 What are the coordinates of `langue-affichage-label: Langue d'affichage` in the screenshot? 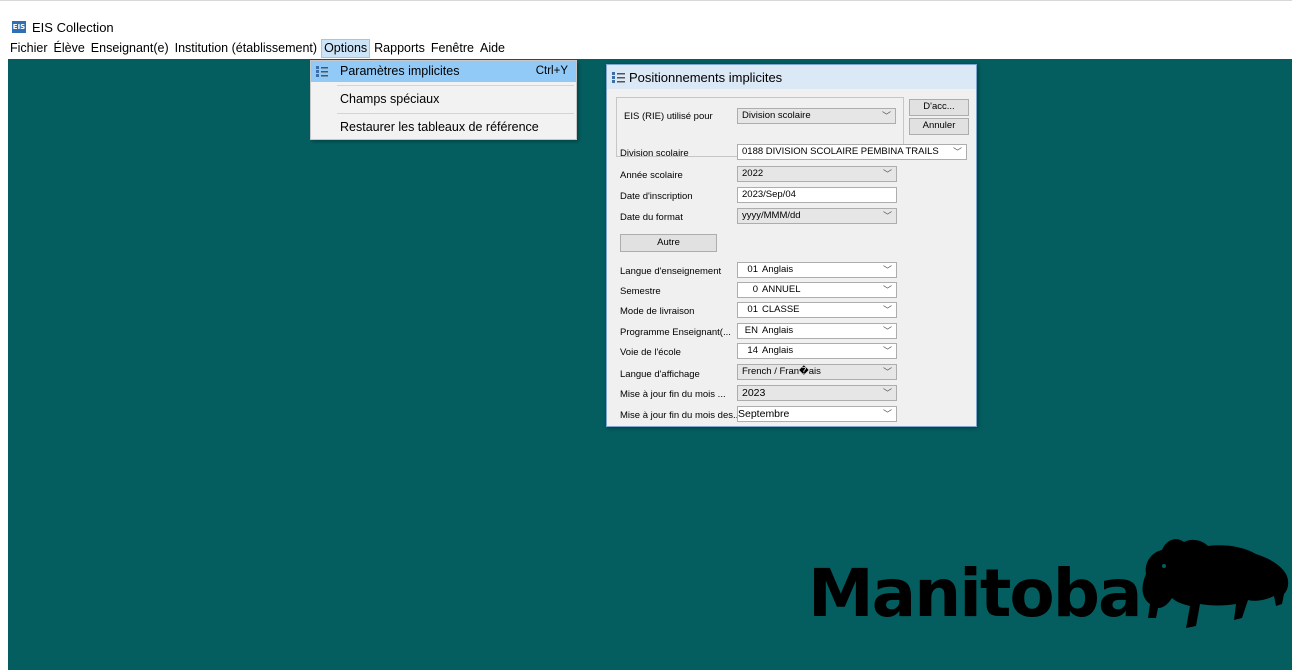 It's located at (660, 374).